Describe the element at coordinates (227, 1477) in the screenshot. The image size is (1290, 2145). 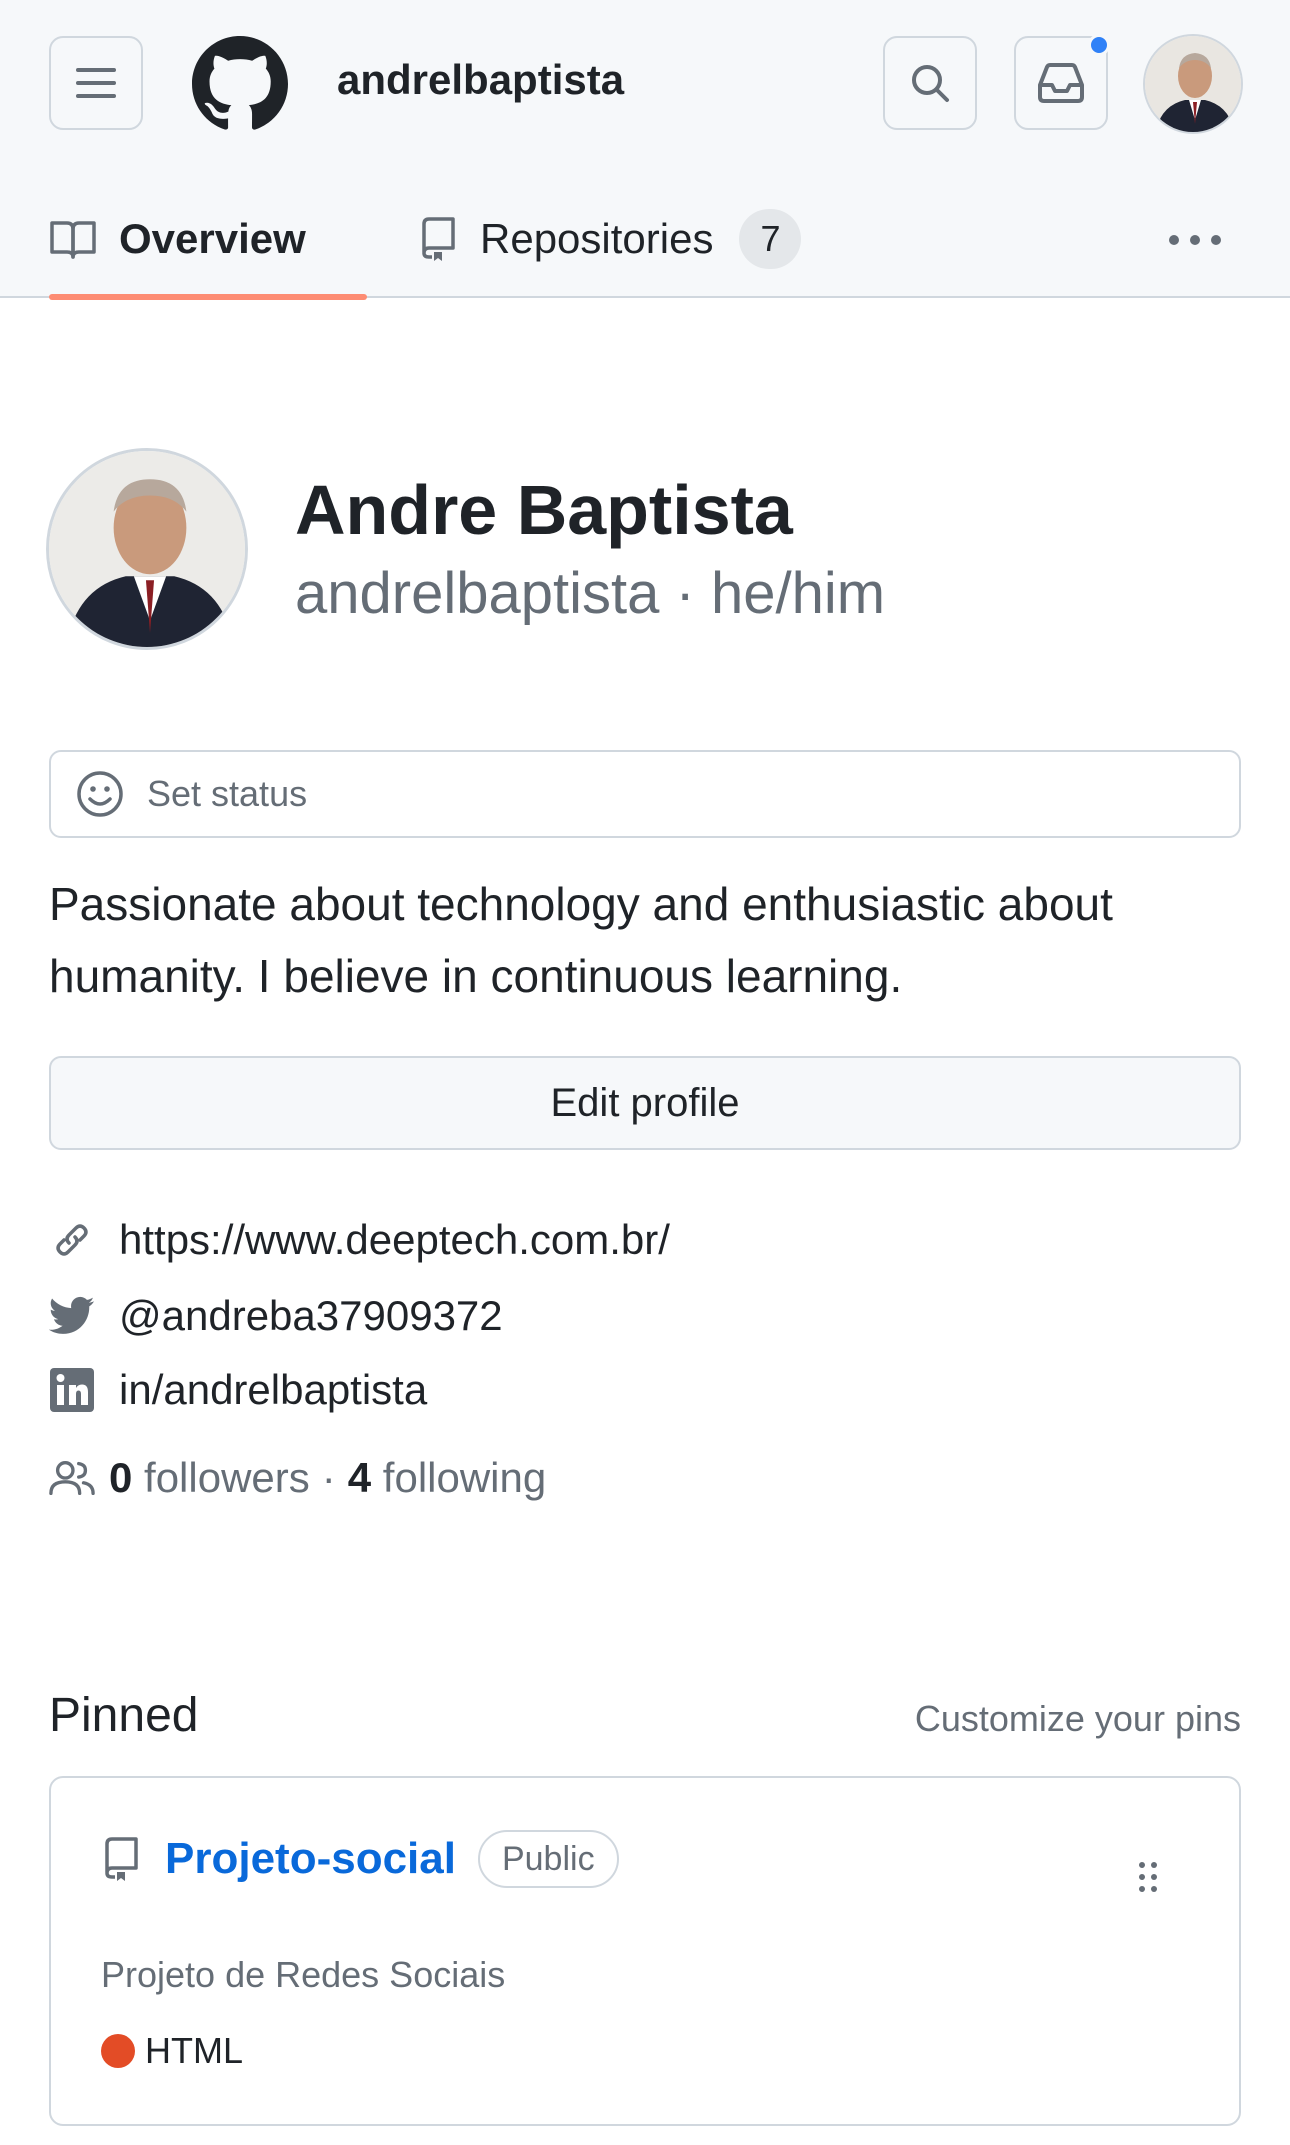
I see `followers-label: followers` at that location.